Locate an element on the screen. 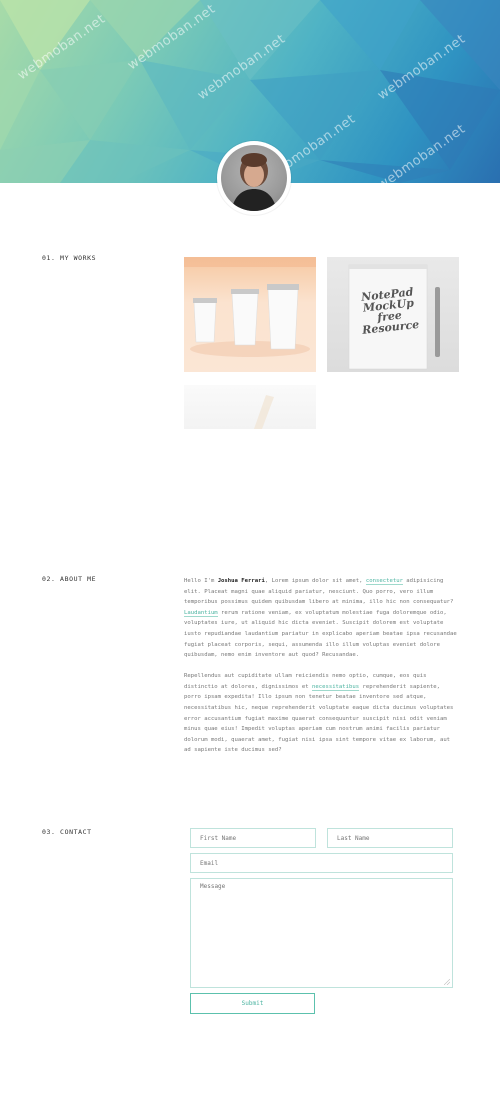 This screenshot has width=500, height=1100. work-item-coffee-cups is located at coordinates (250, 314).